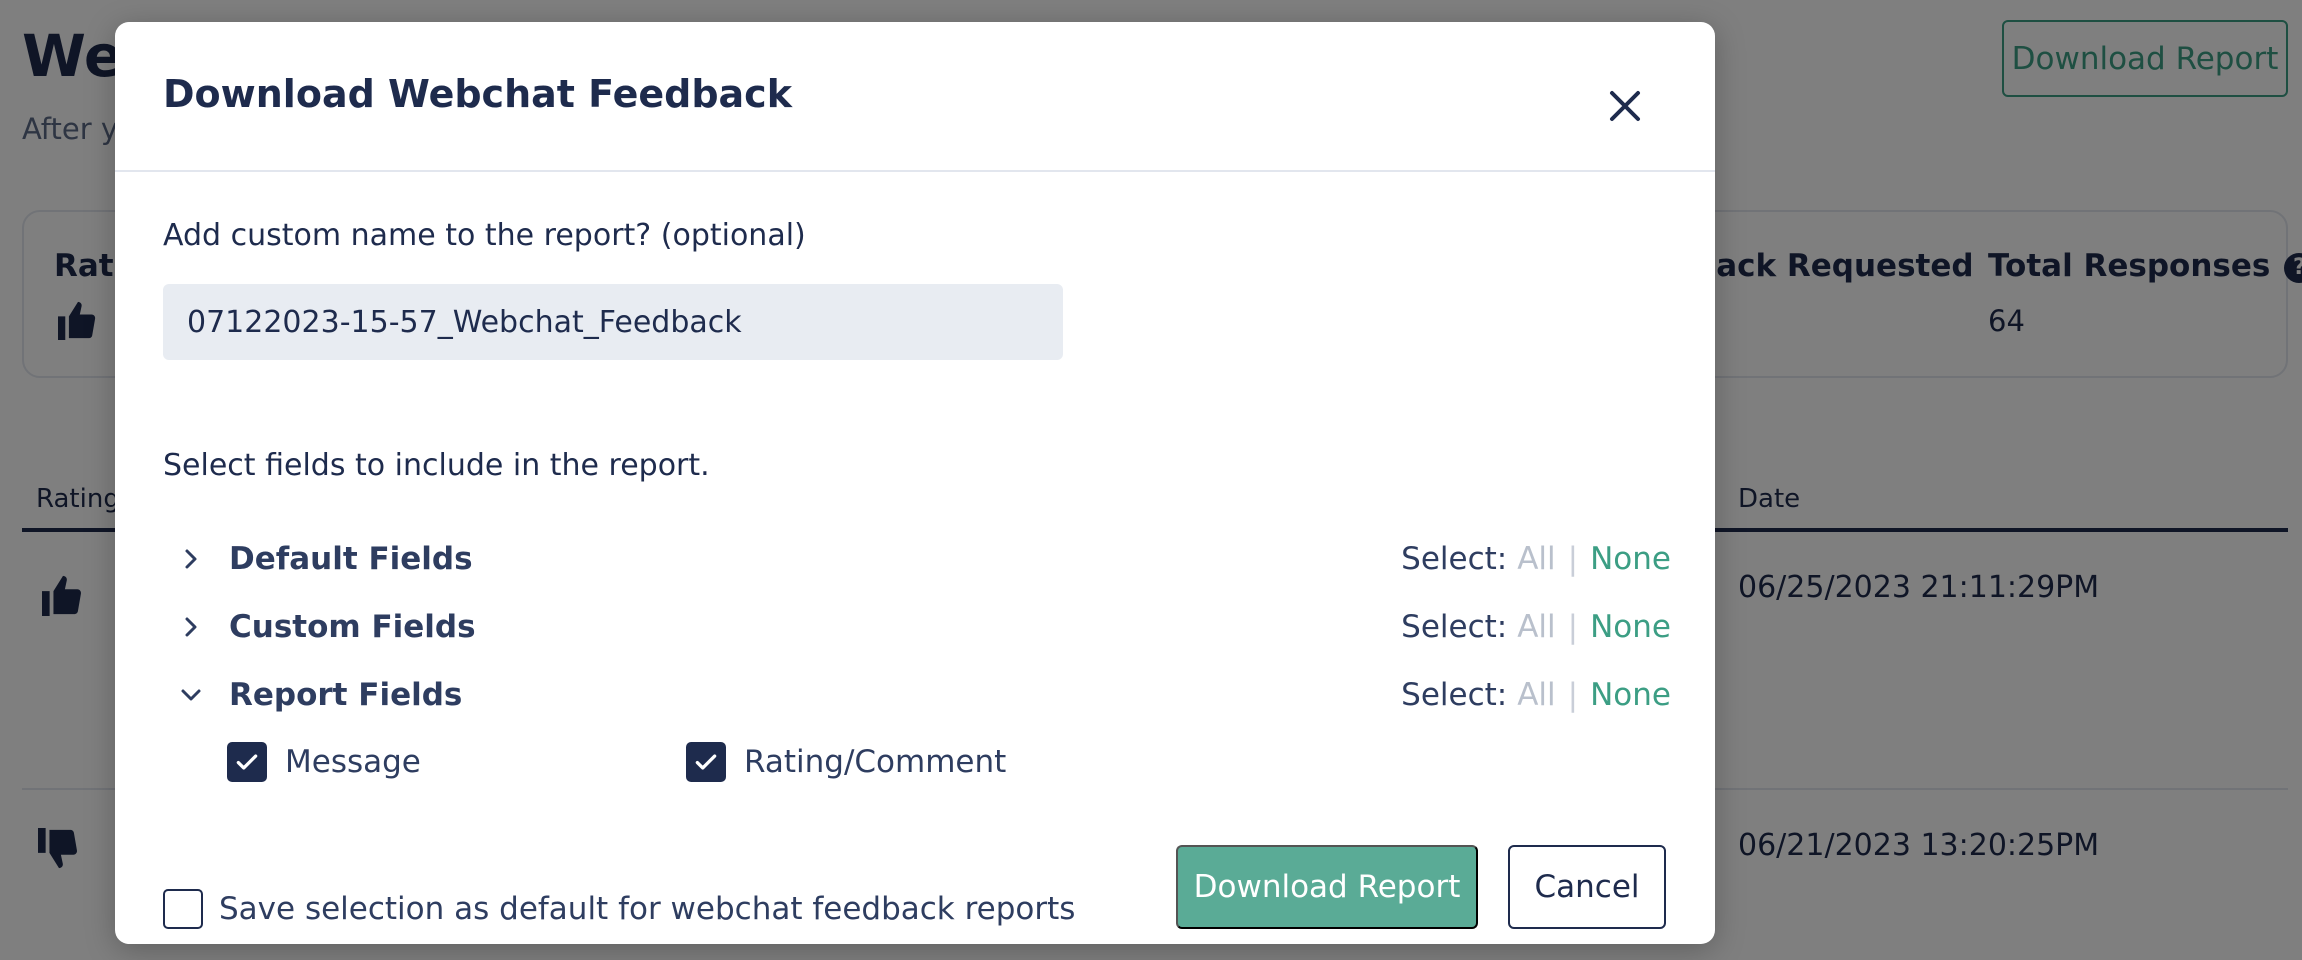 The height and width of the screenshot is (960, 2302). What do you see at coordinates (351, 559) in the screenshot?
I see `field-group-name: Default Fields` at bounding box center [351, 559].